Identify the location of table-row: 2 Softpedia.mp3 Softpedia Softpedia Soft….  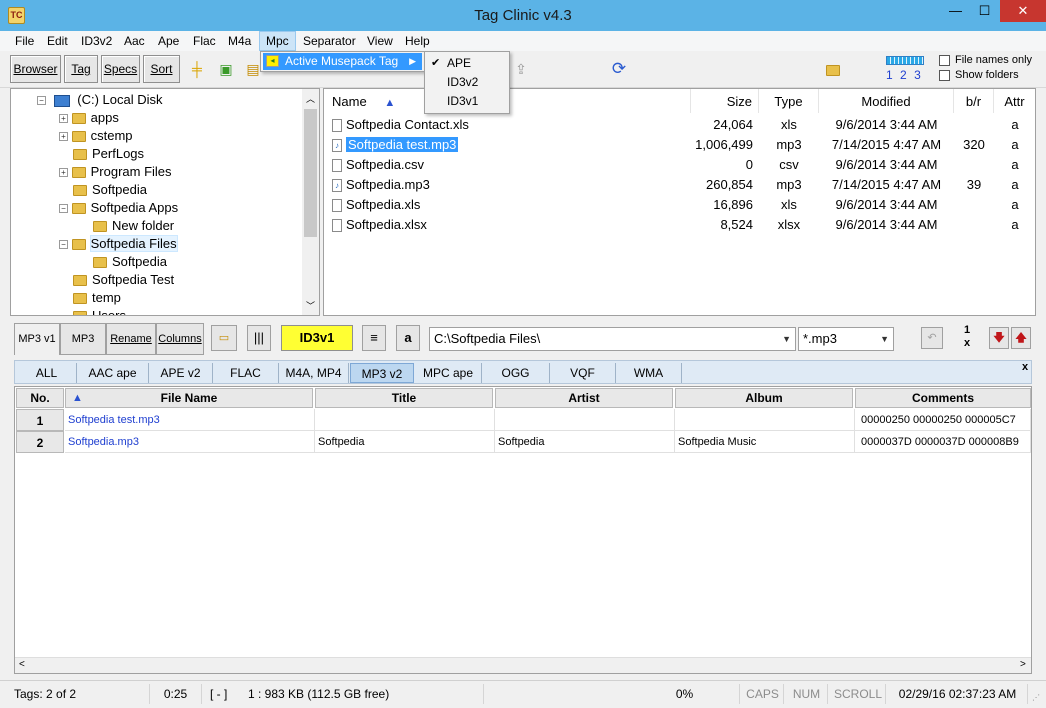
(523, 442).